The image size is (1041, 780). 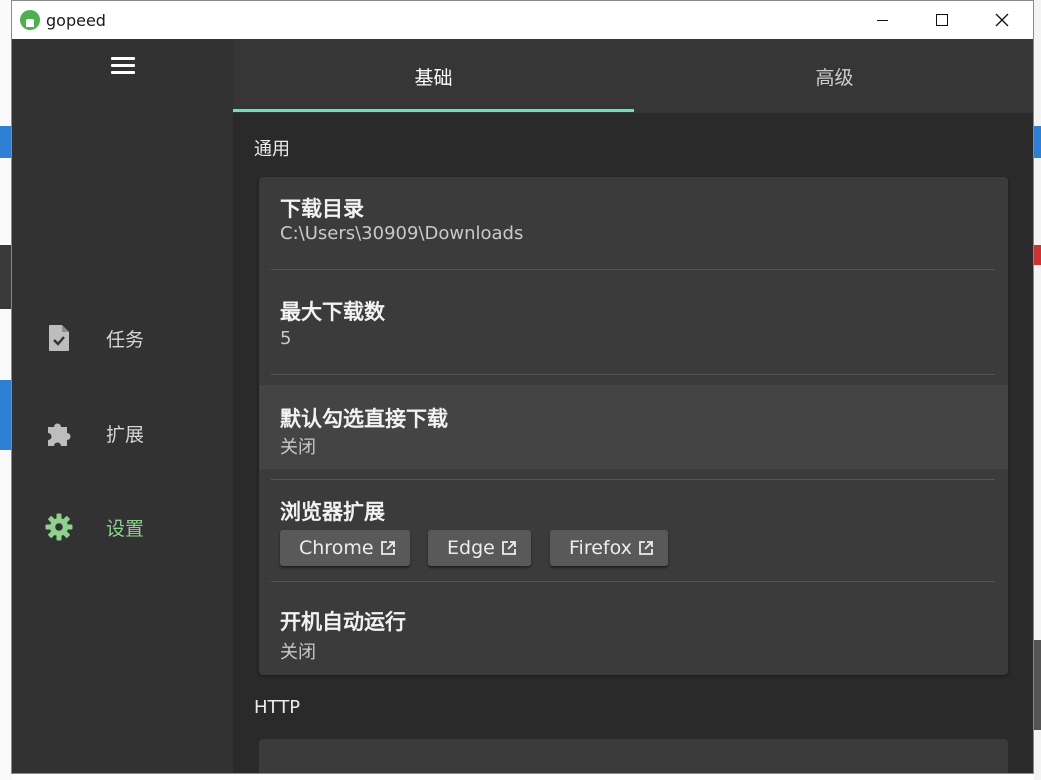 I want to click on maximize-icon, so click(x=942, y=20).